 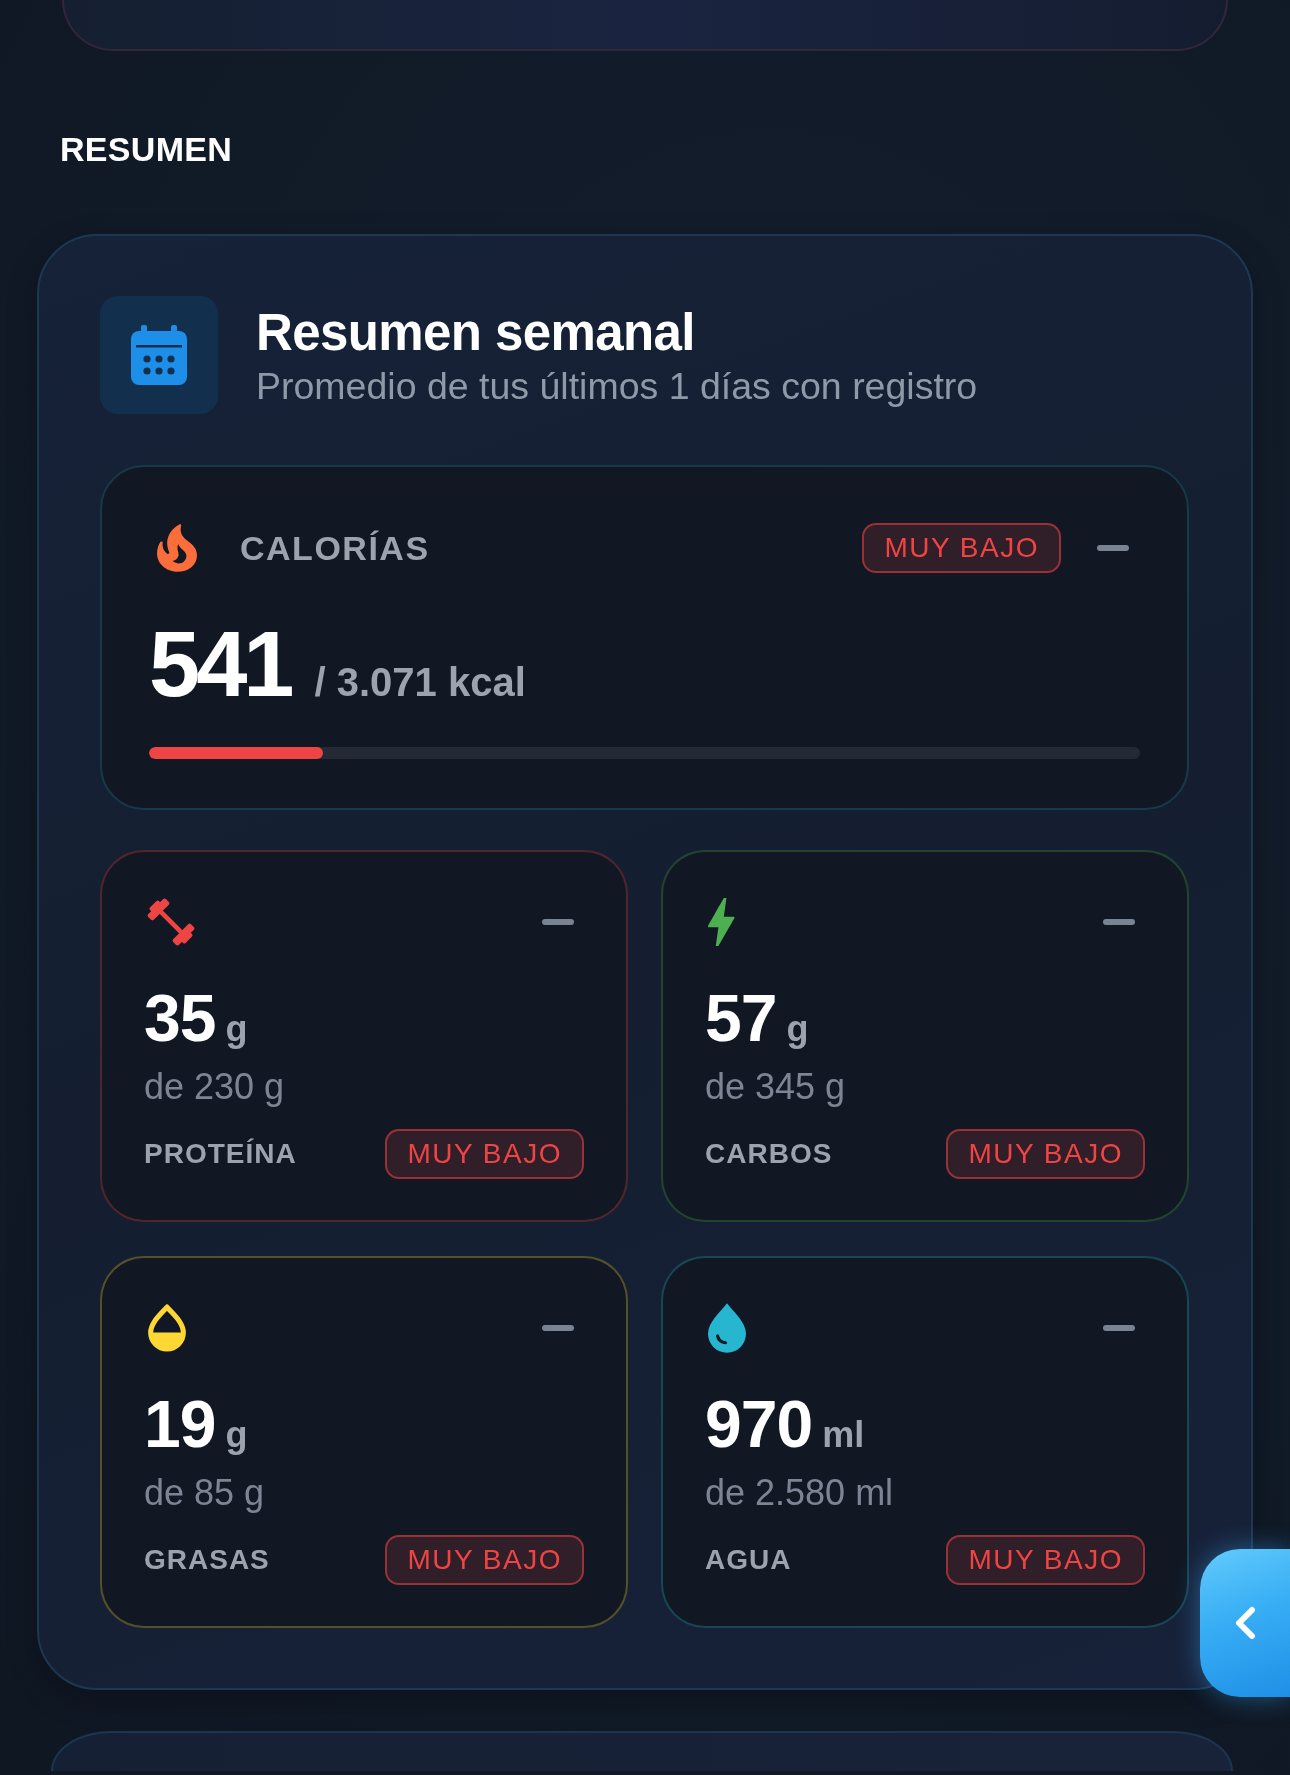 I want to click on metric-label: AGUA, so click(x=748, y=1560).